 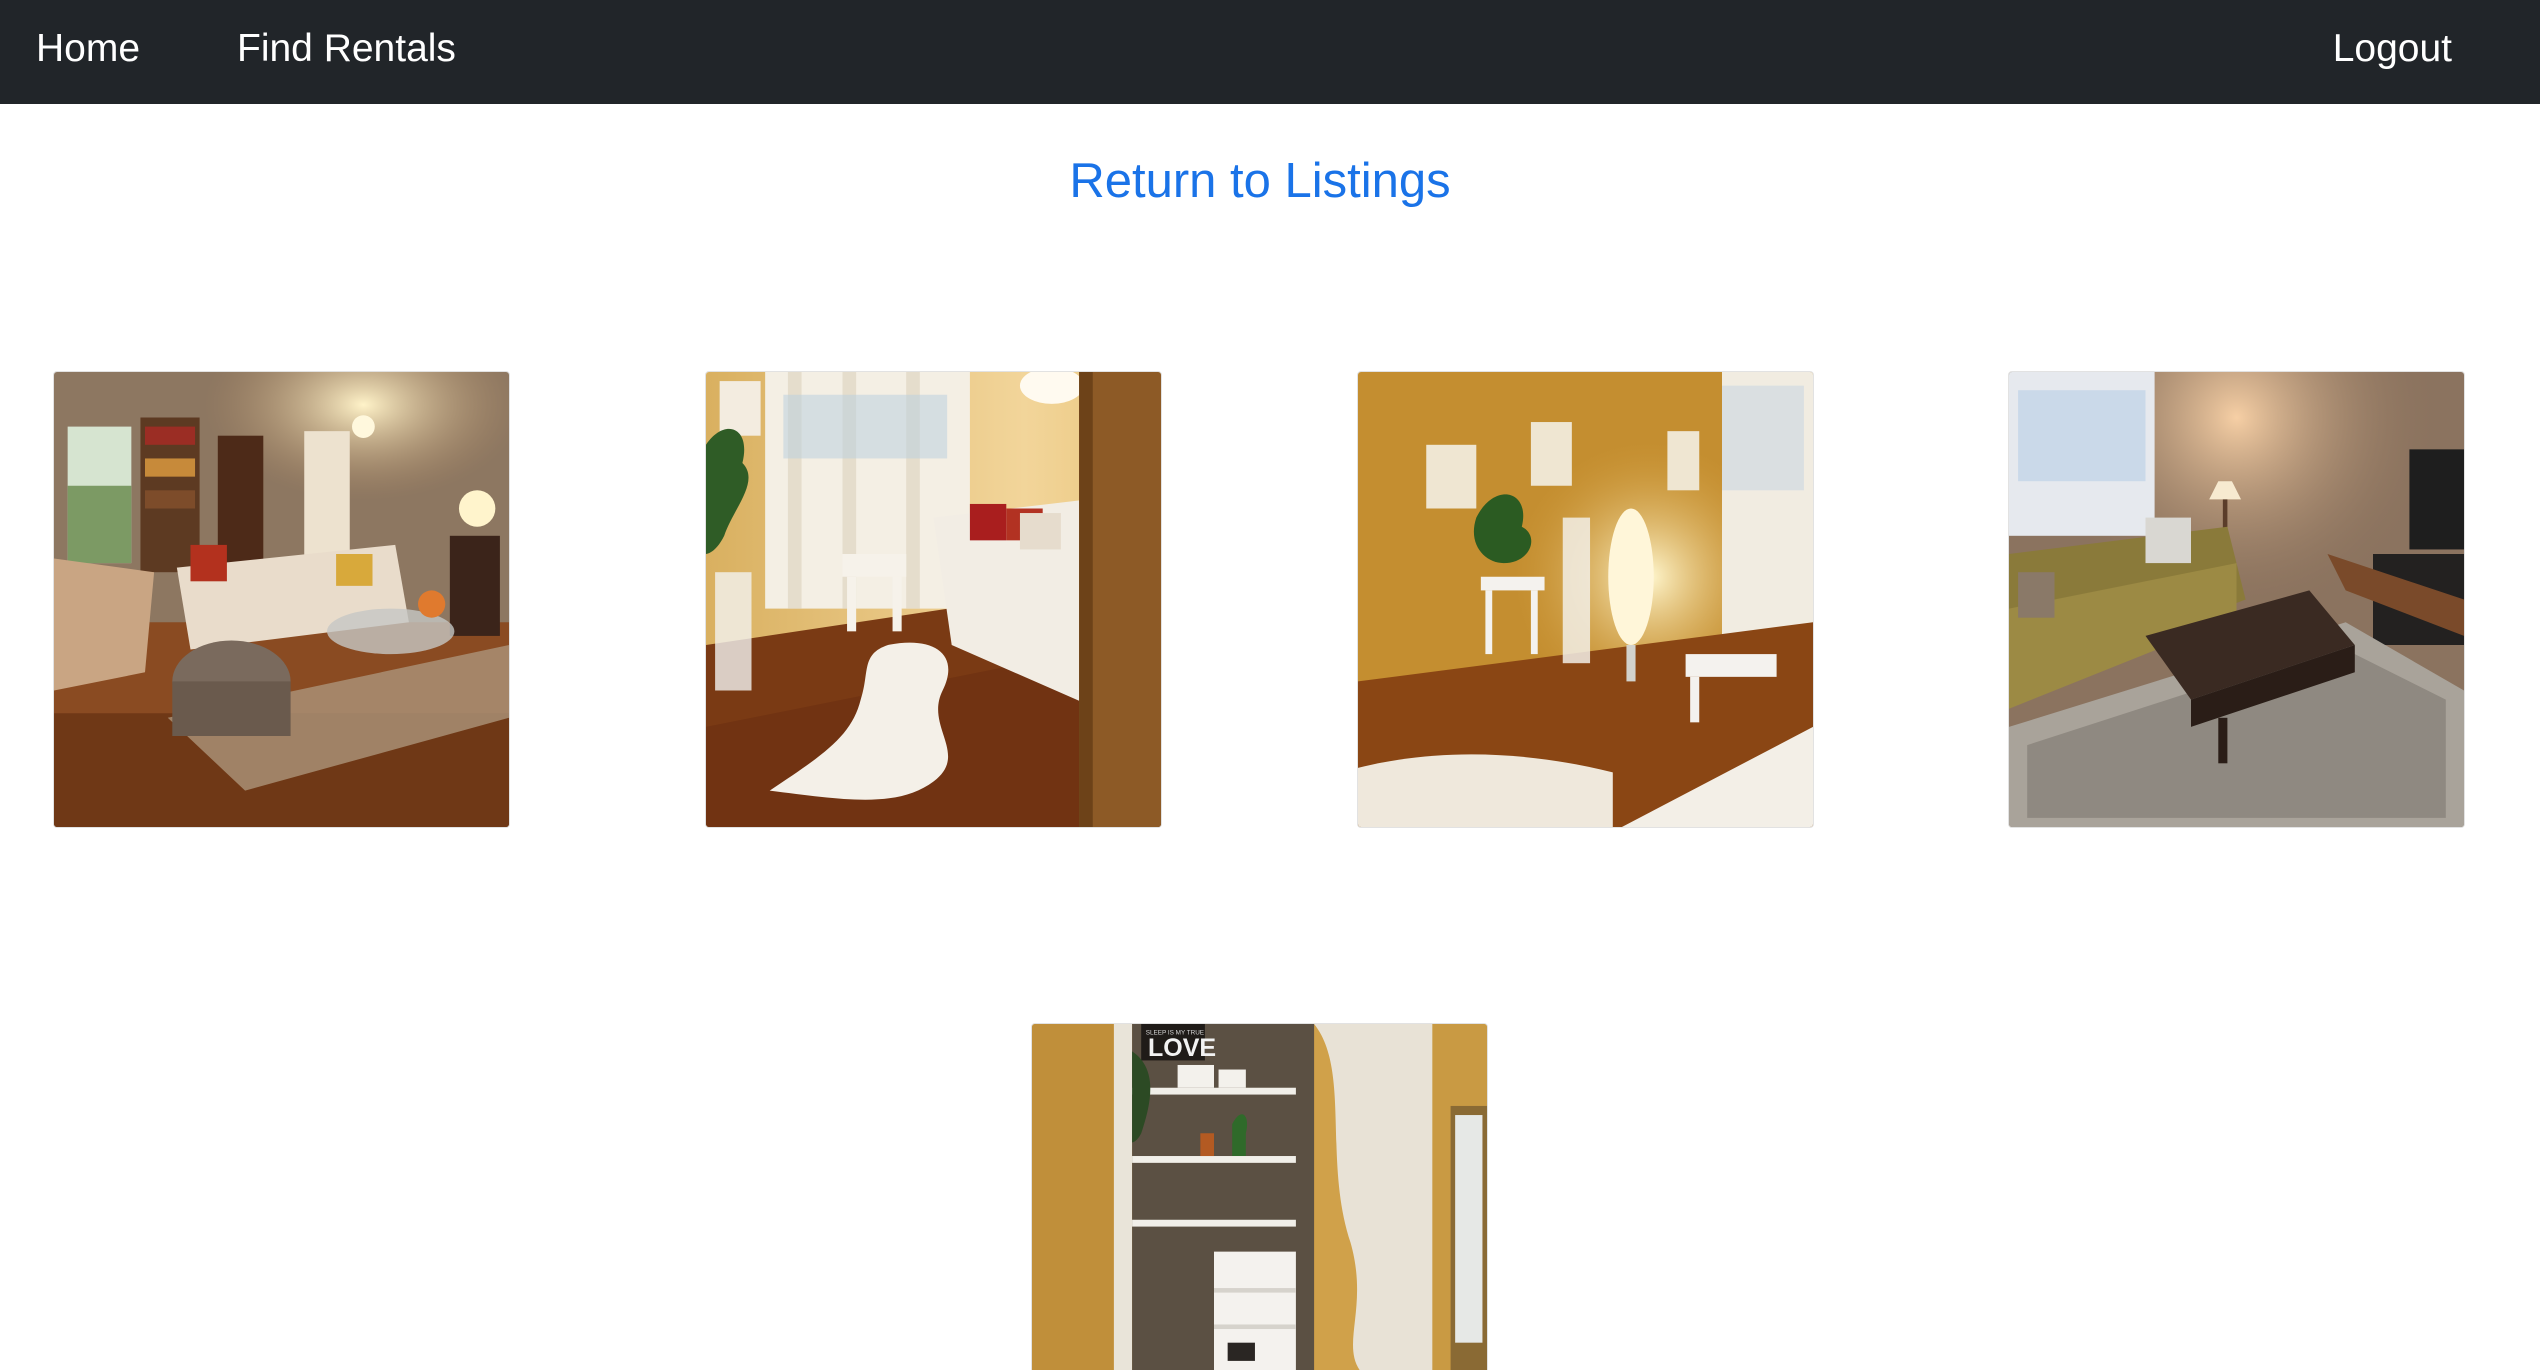 I want to click on bedroom-rug-image, so click(x=933, y=599).